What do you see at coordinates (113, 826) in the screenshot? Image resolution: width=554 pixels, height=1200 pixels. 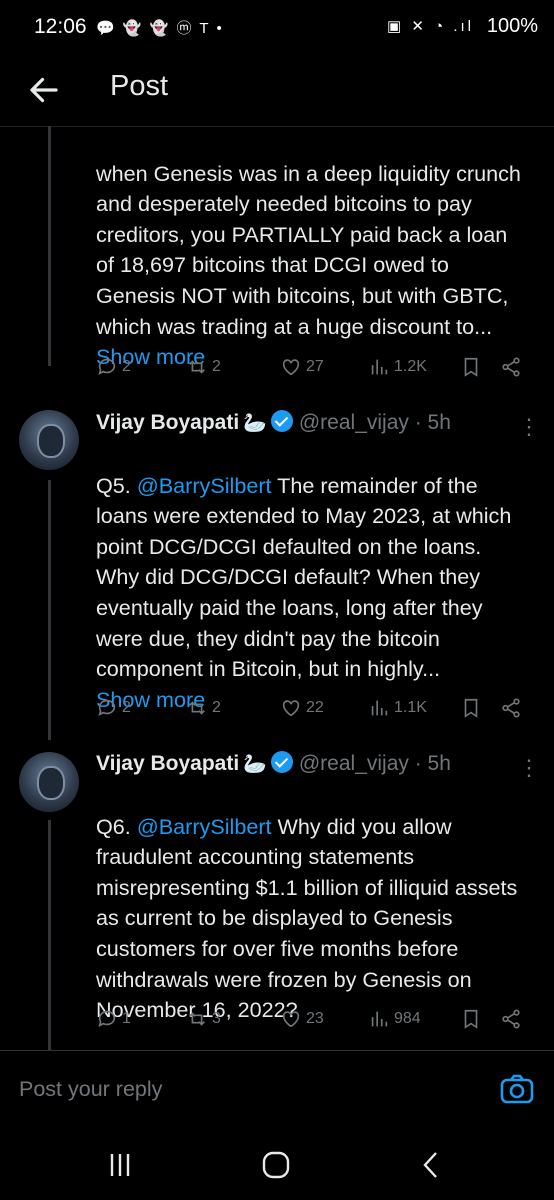 I see `question-prefix: Q6.` at bounding box center [113, 826].